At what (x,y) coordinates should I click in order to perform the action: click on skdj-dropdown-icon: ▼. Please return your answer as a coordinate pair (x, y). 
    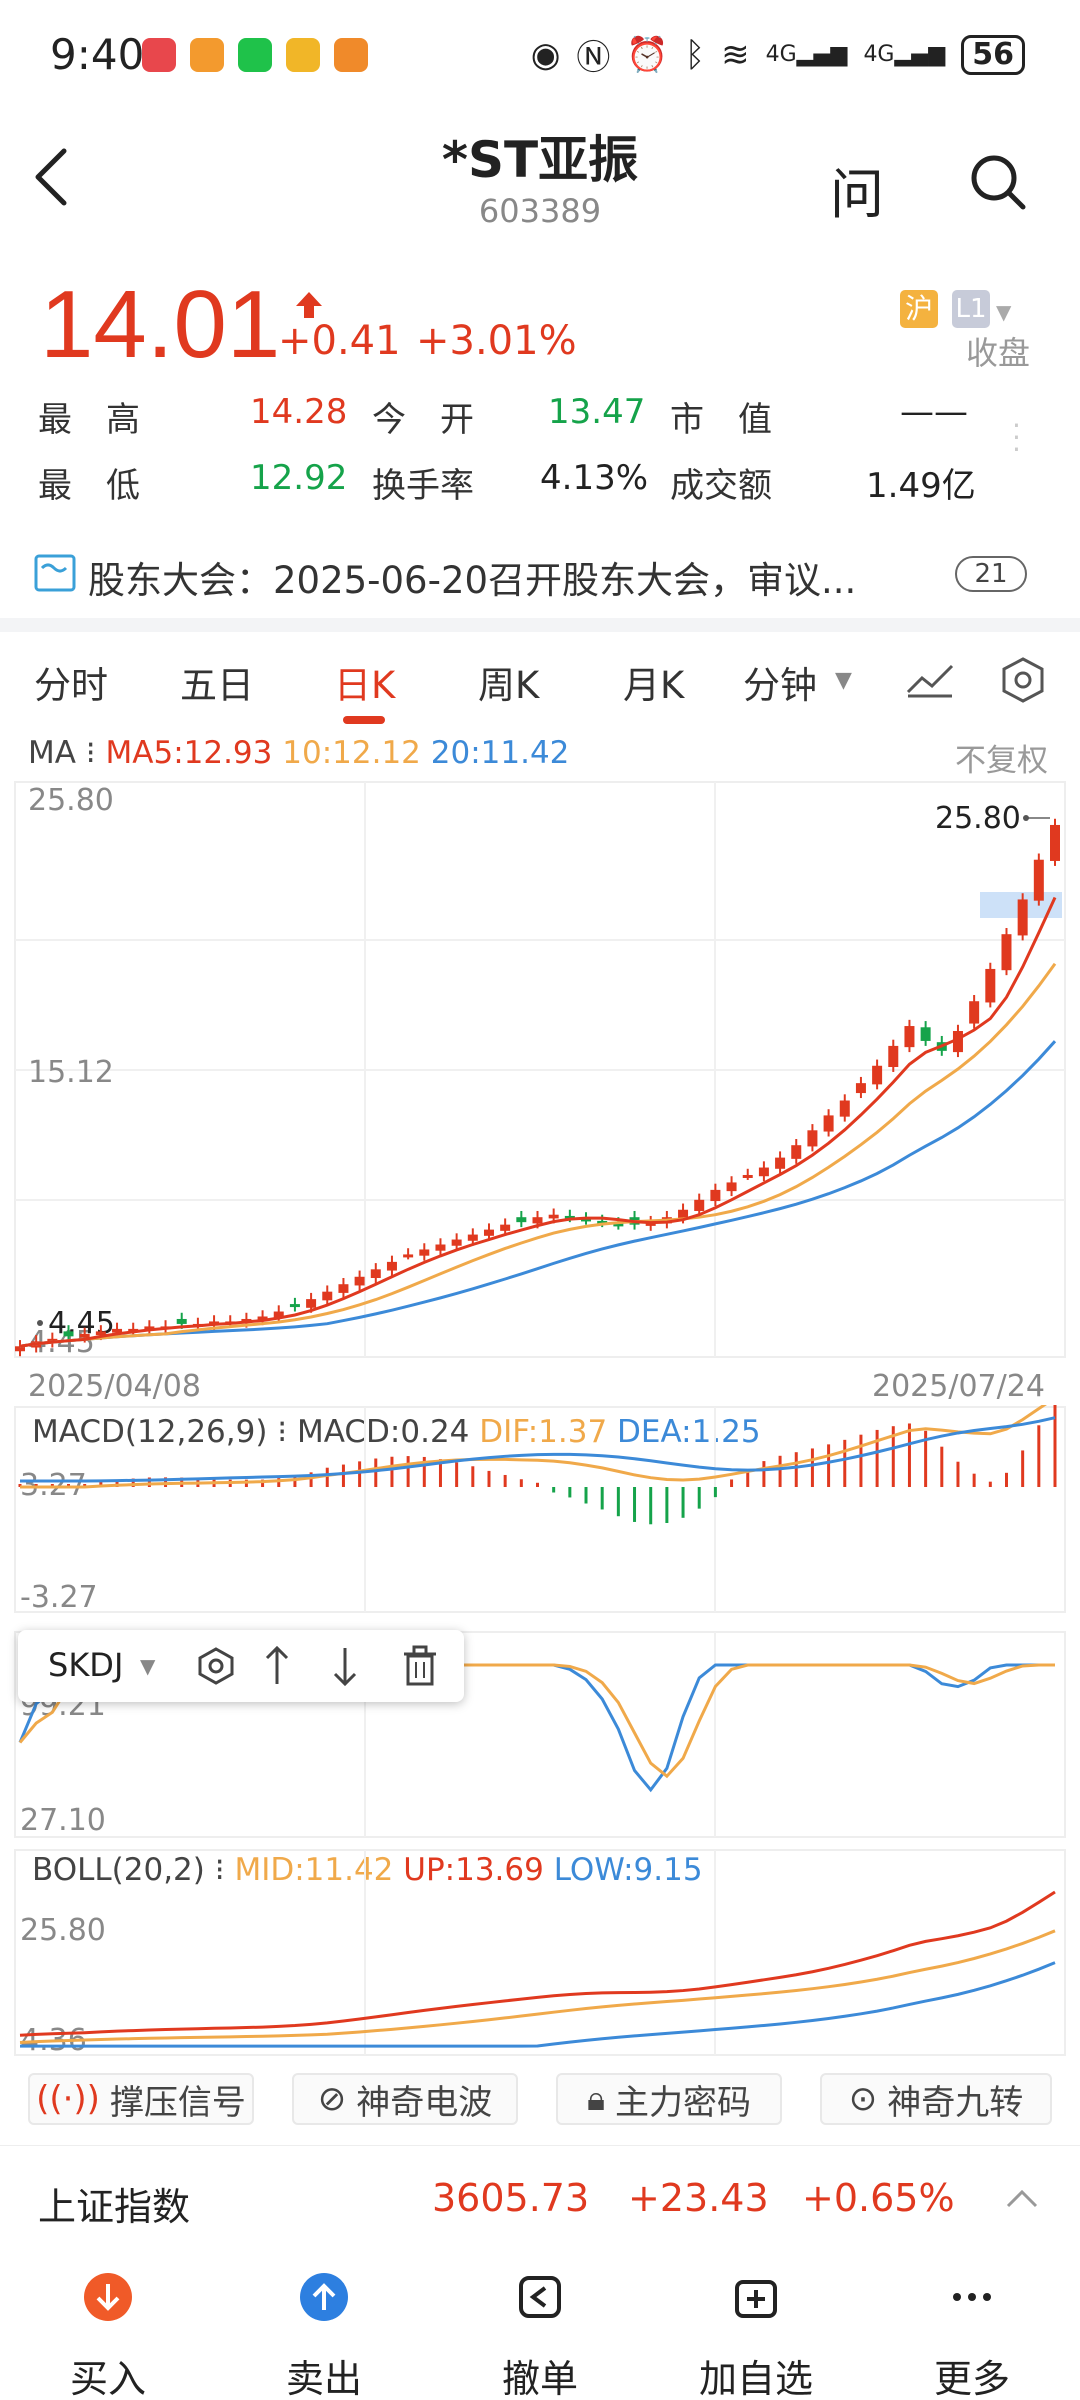
    Looking at the image, I should click on (147, 1666).